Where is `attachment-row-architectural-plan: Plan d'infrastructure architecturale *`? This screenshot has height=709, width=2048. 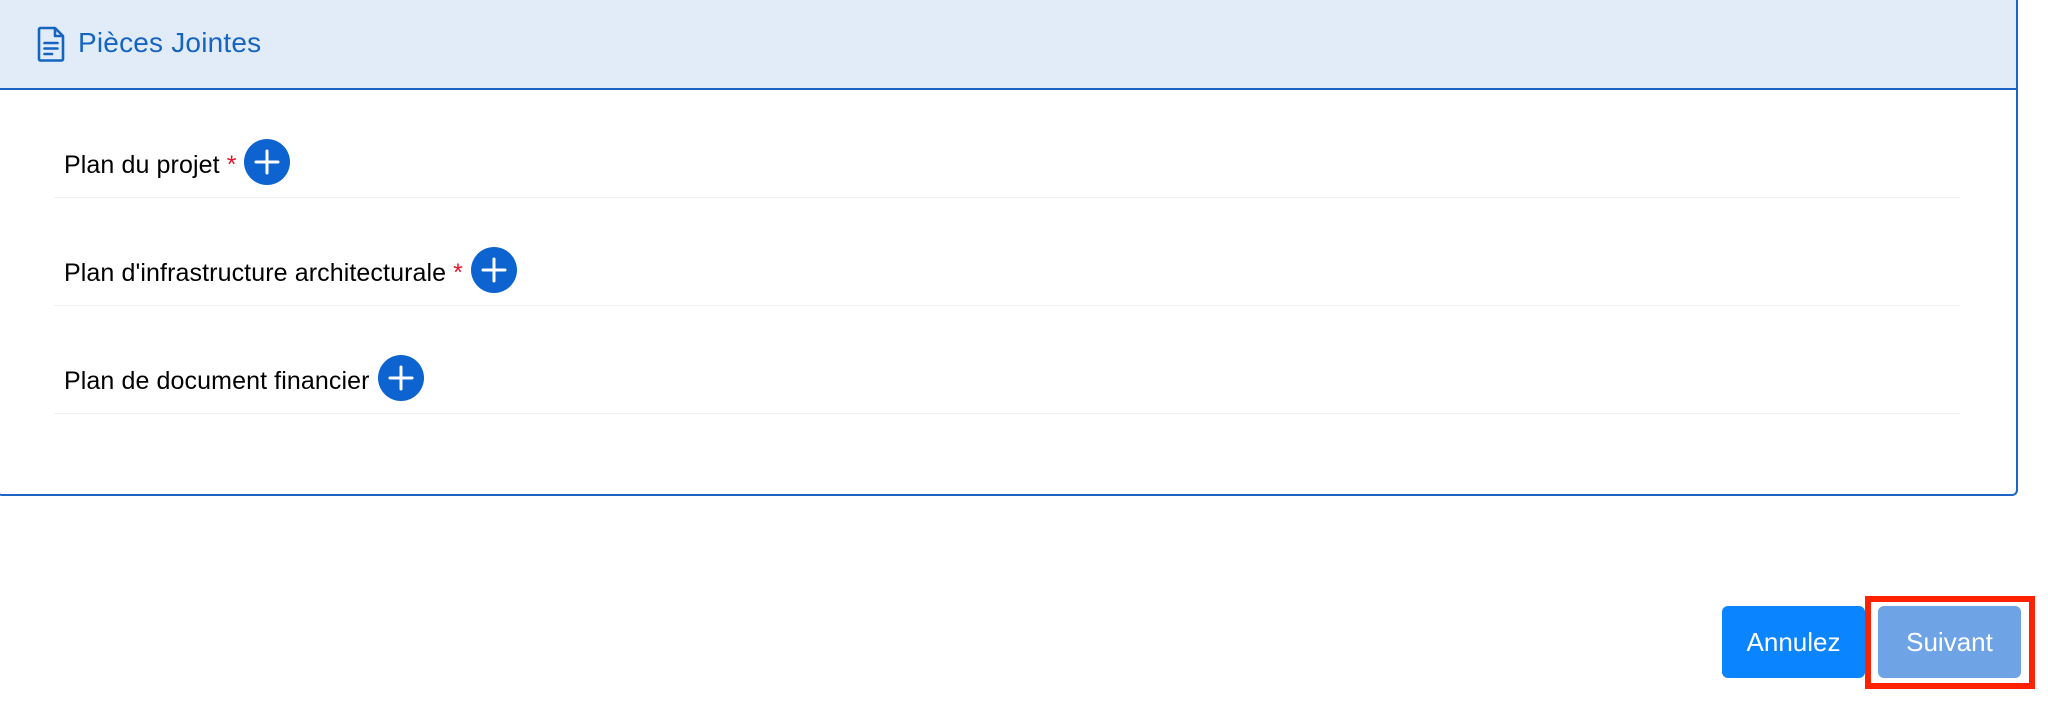 attachment-row-architectural-plan: Plan d'infrastructure architecturale * is located at coordinates (1007, 252).